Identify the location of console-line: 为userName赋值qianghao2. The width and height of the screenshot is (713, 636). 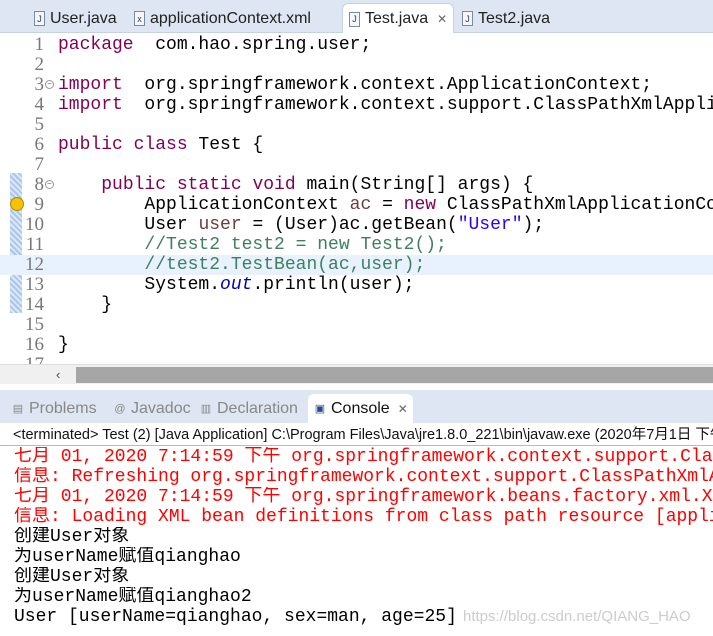
(133, 597).